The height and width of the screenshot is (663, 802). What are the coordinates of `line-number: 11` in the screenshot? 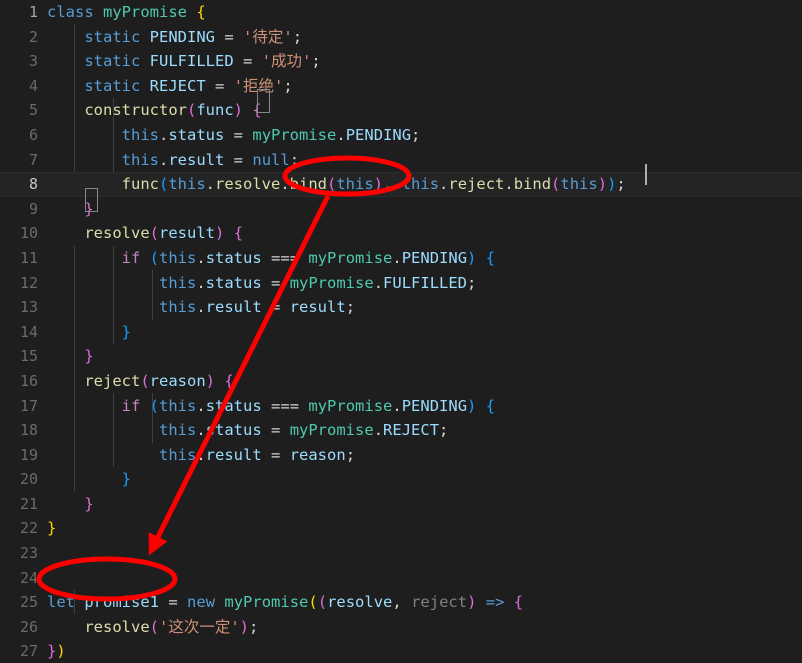 It's located at (28, 257).